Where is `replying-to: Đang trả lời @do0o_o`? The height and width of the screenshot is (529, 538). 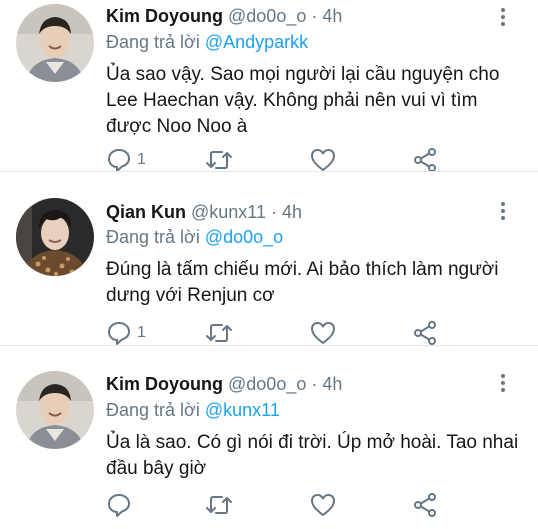 replying-to: Đang trả lời @do0o_o is located at coordinates (194, 237).